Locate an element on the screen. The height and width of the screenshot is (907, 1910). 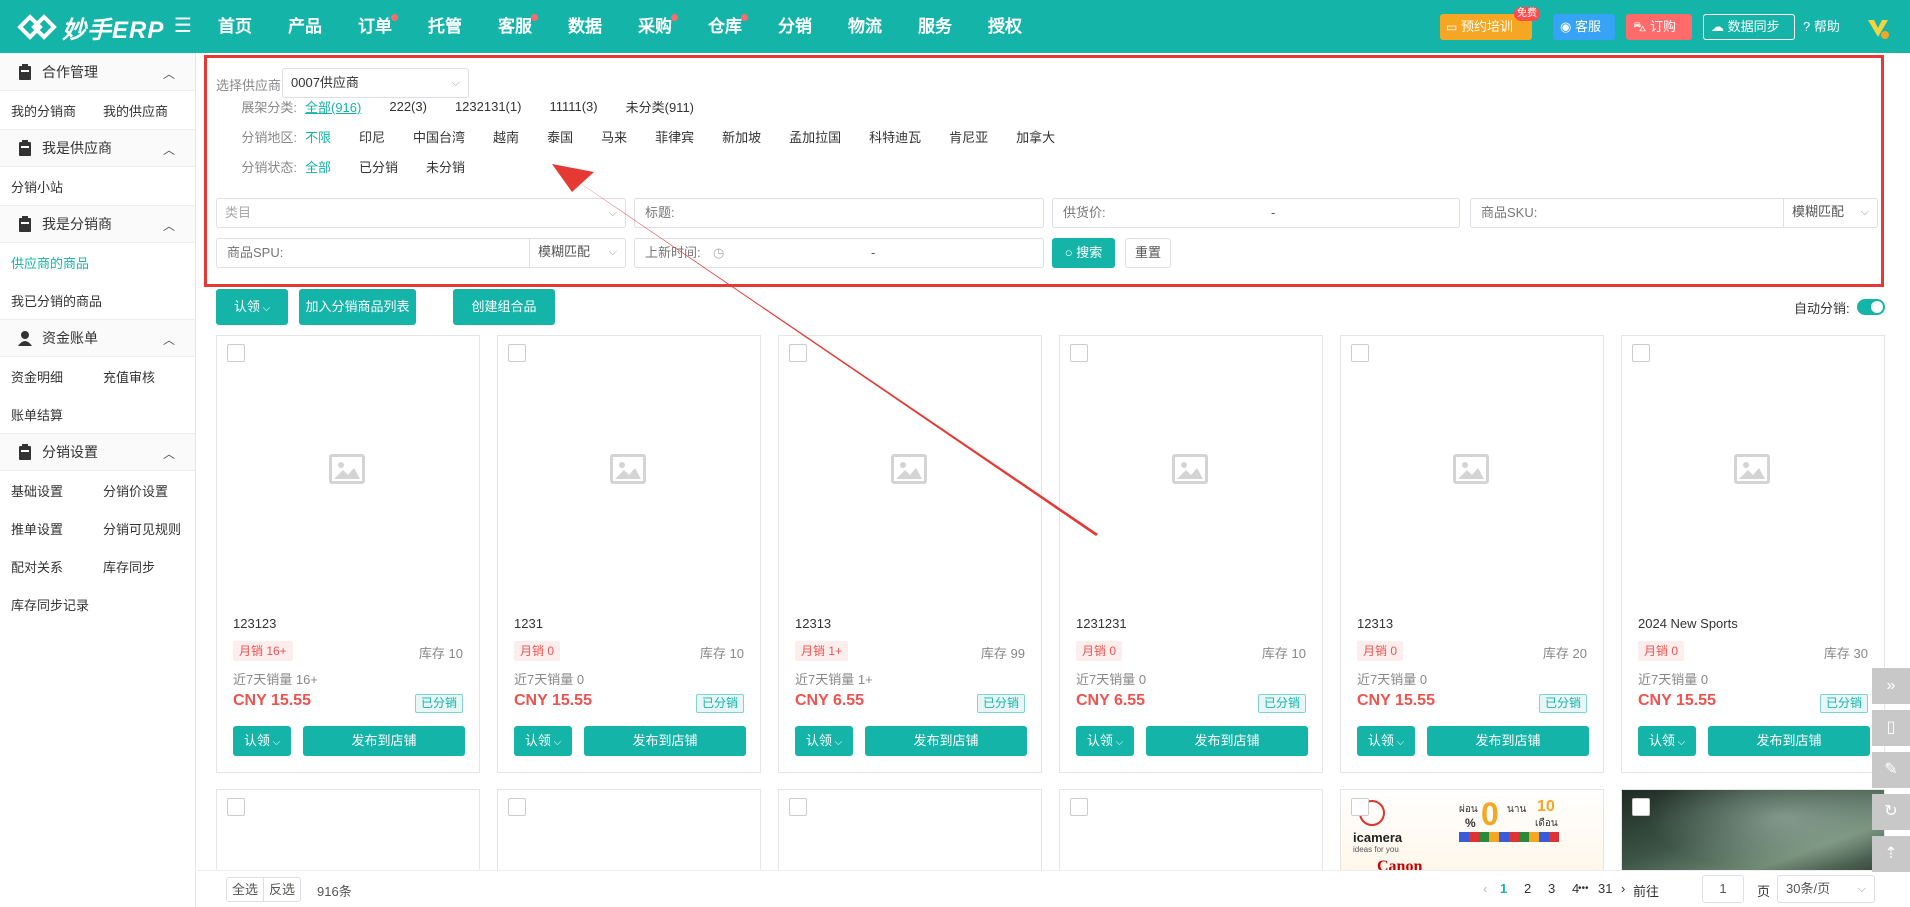
data-sync-button: ☁ 数据同步 is located at coordinates (1749, 27).